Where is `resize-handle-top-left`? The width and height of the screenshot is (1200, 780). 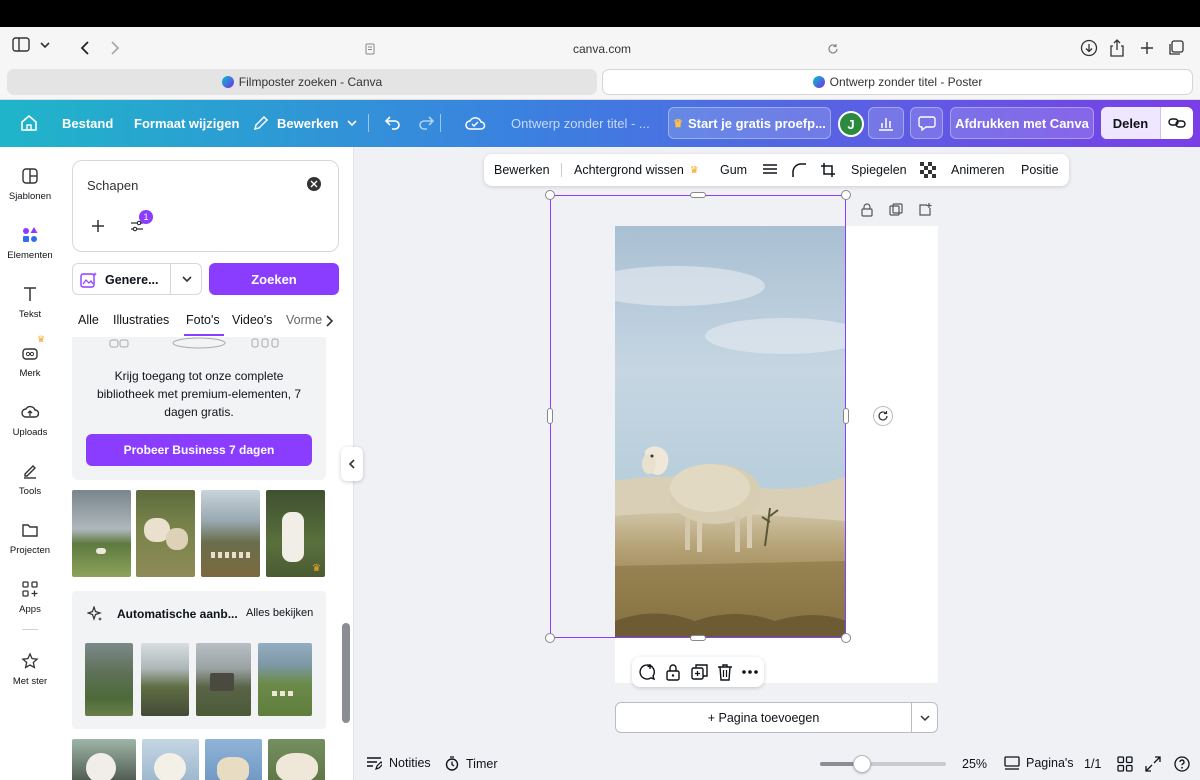 resize-handle-top-left is located at coordinates (550, 195).